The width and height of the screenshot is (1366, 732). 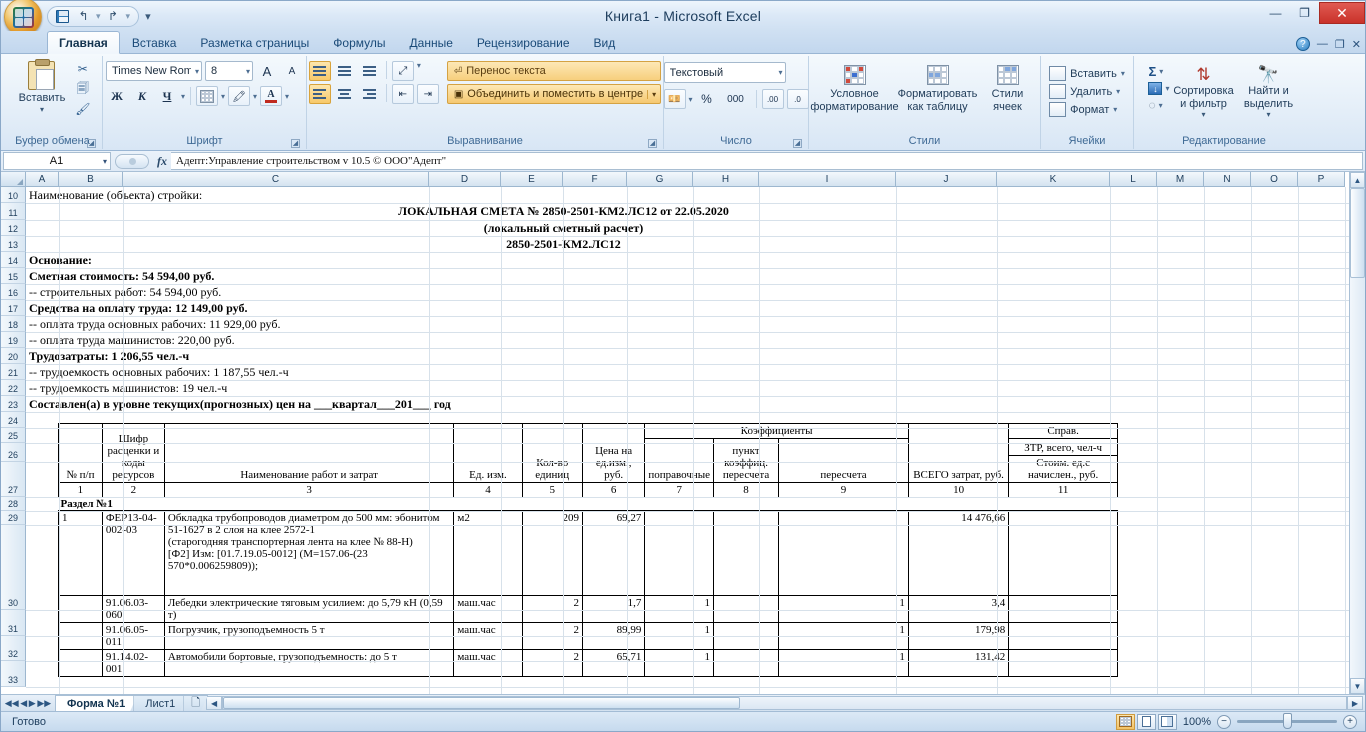 I want to click on sheet-tab-forma-1: Форма №1, so click(x=96, y=703).